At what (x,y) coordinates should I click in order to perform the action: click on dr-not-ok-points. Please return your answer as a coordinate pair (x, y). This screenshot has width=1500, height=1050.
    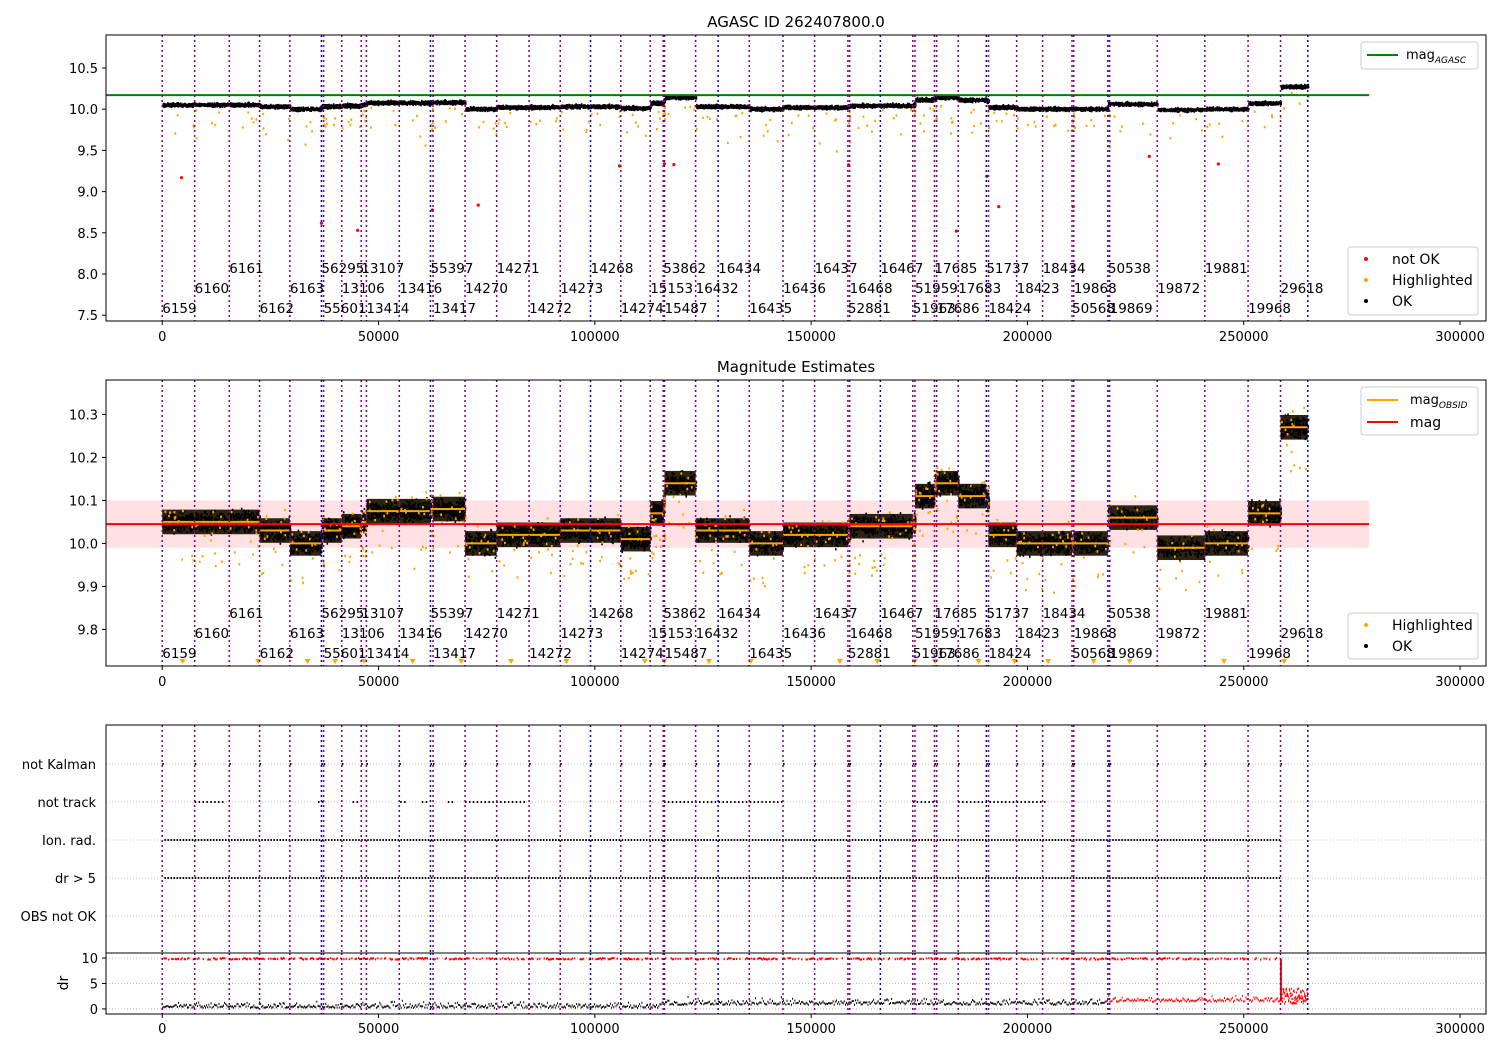
    Looking at the image, I should click on (1207, 996).